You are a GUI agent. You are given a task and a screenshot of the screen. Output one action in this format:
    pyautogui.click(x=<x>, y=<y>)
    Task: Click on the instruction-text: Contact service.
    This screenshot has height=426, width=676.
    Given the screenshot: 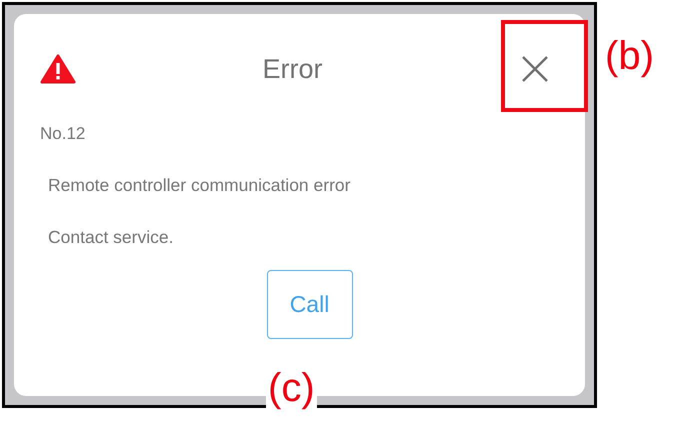 What is the action you would take?
    pyautogui.click(x=110, y=237)
    